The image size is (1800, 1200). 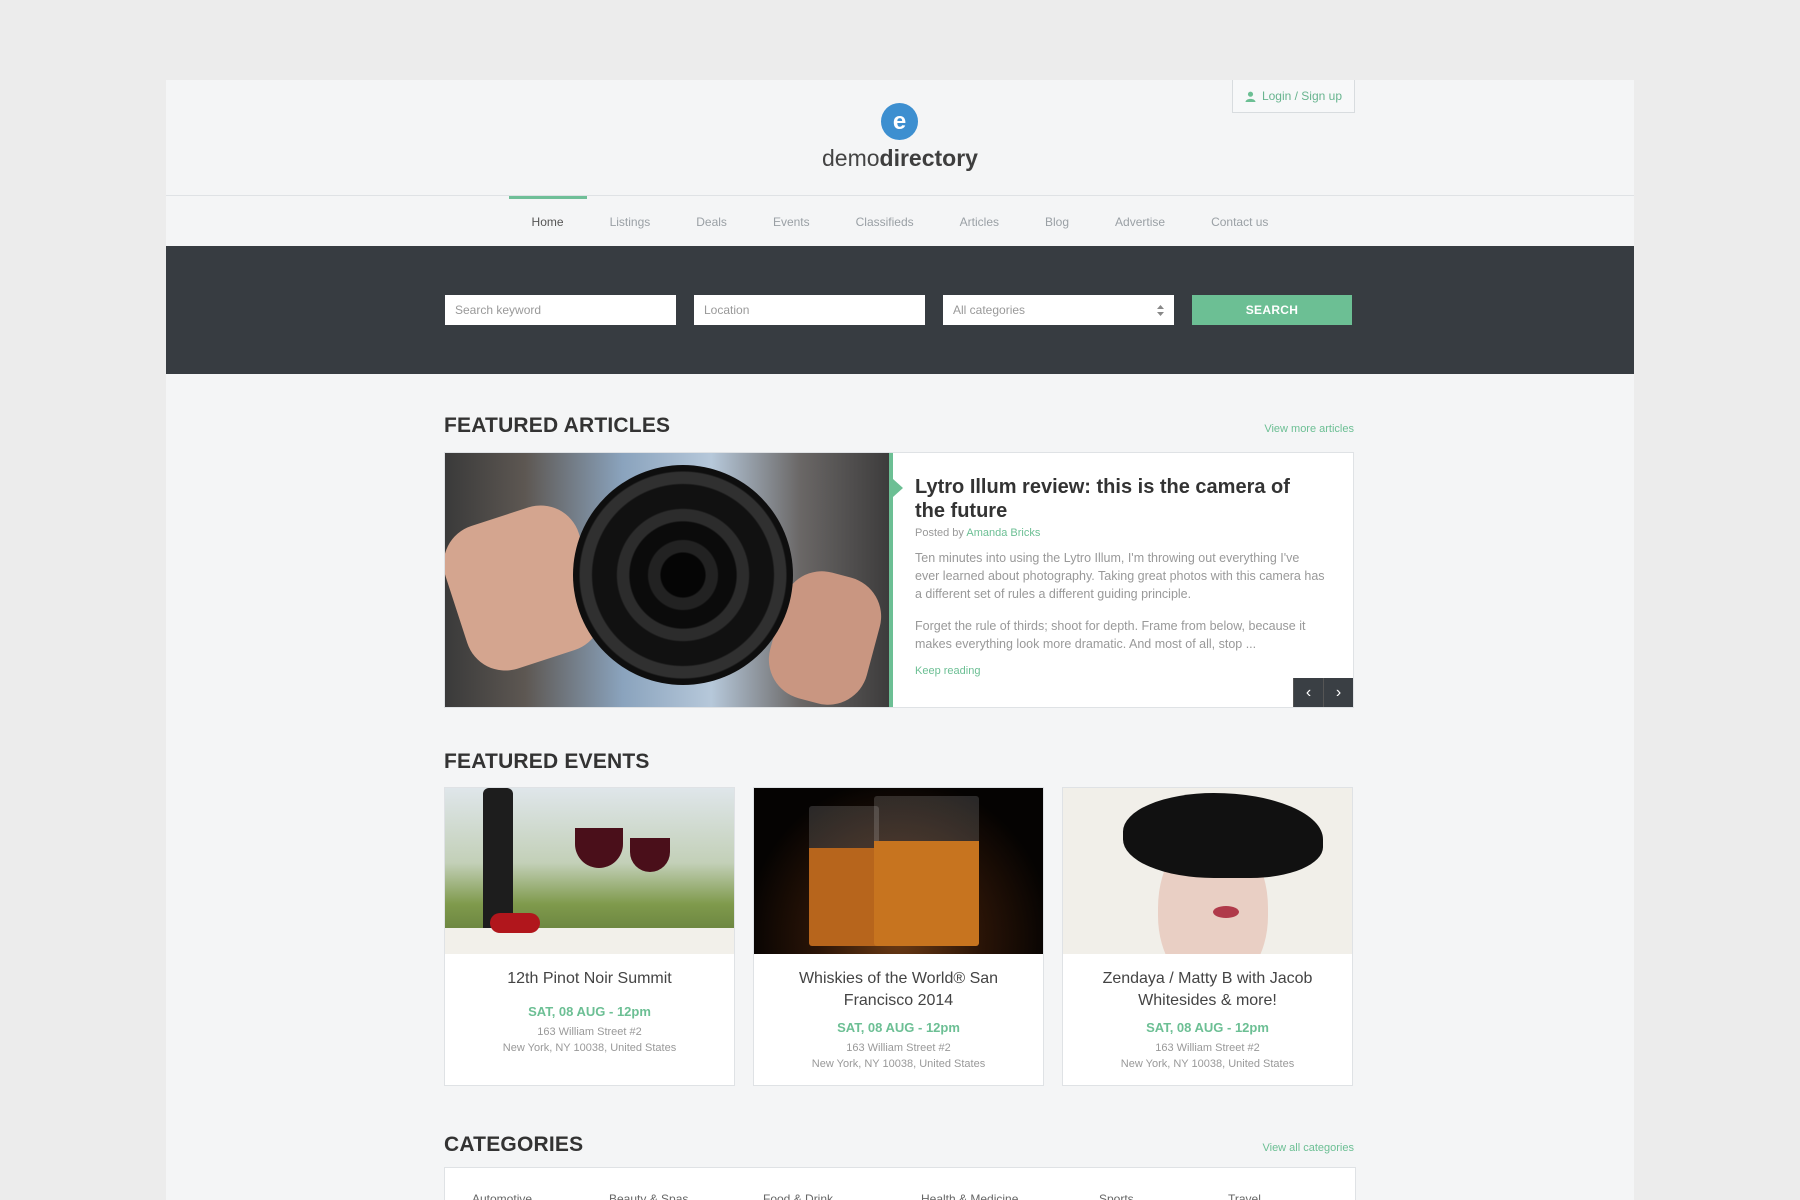 What do you see at coordinates (514, 1144) in the screenshot?
I see `categories-title: CATEGORIES` at bounding box center [514, 1144].